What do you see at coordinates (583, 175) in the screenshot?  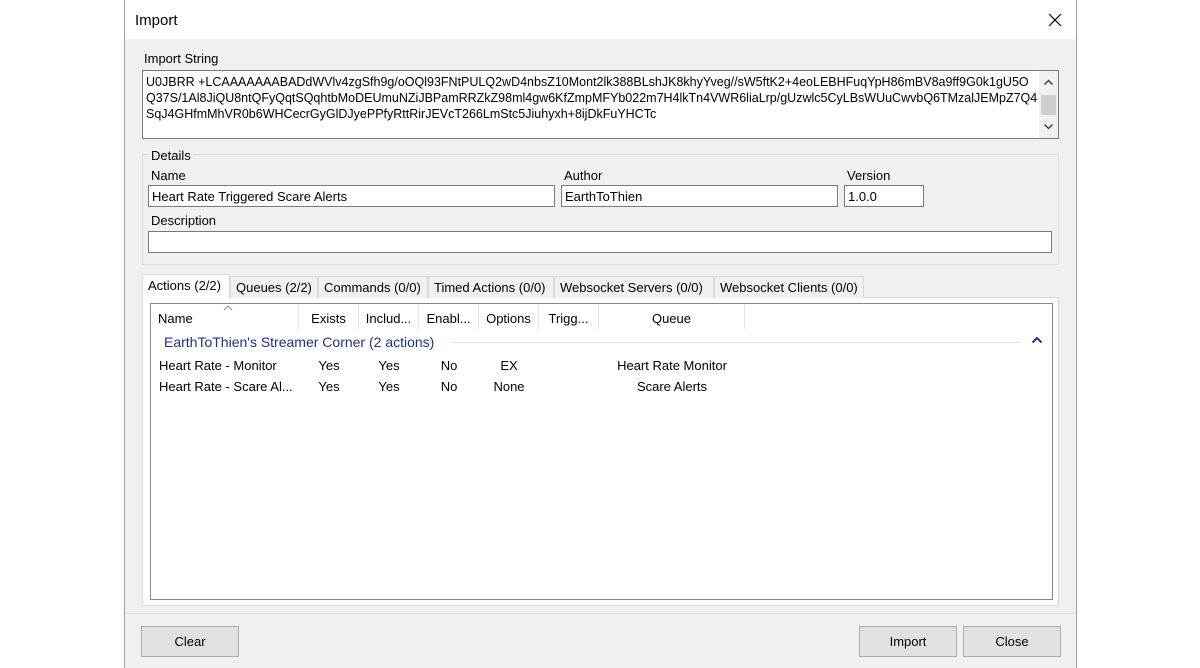 I see `author-label: Author` at bounding box center [583, 175].